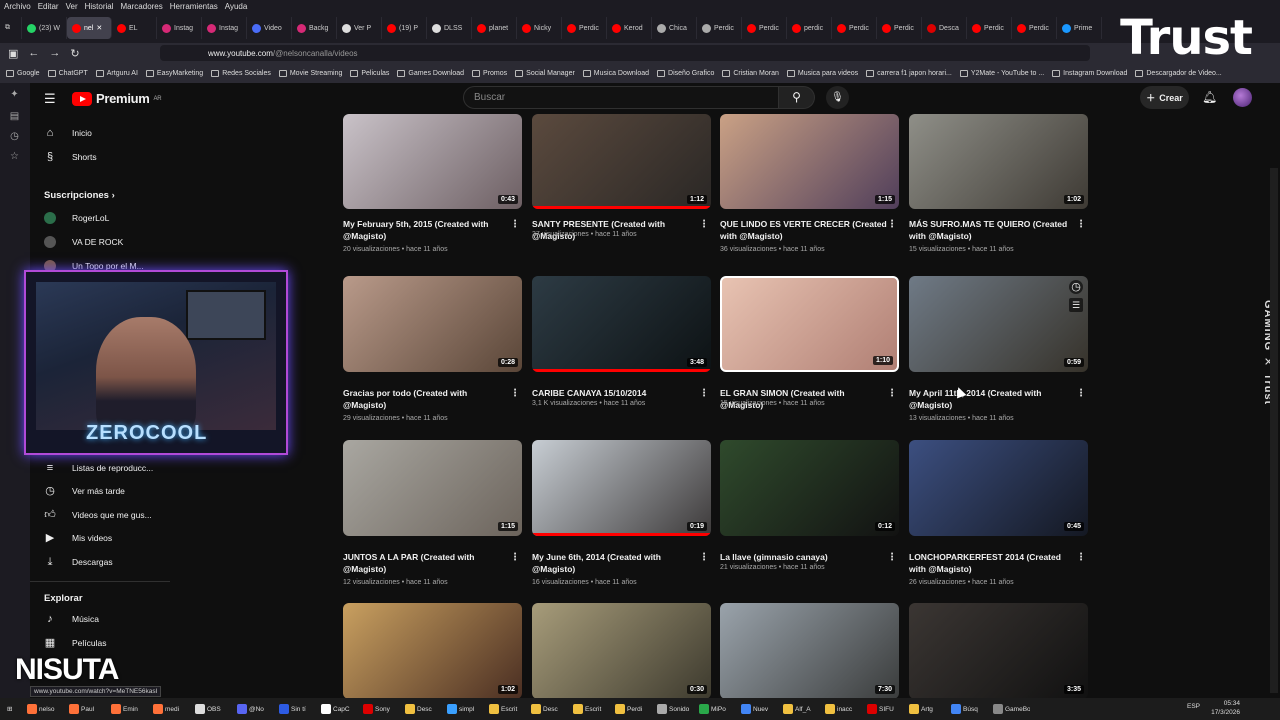  Describe the element at coordinates (422, 709) in the screenshot. I see `taskbar-item: Desc` at that location.